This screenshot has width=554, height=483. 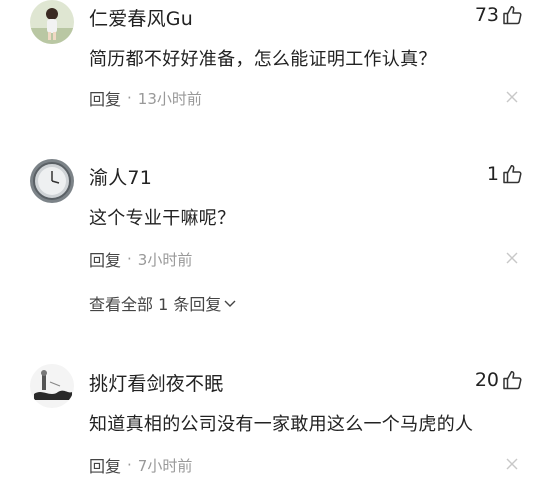 I want to click on comment-text: 知道真相的公司没有一家敢用这么一个马虎的人, so click(x=281, y=424).